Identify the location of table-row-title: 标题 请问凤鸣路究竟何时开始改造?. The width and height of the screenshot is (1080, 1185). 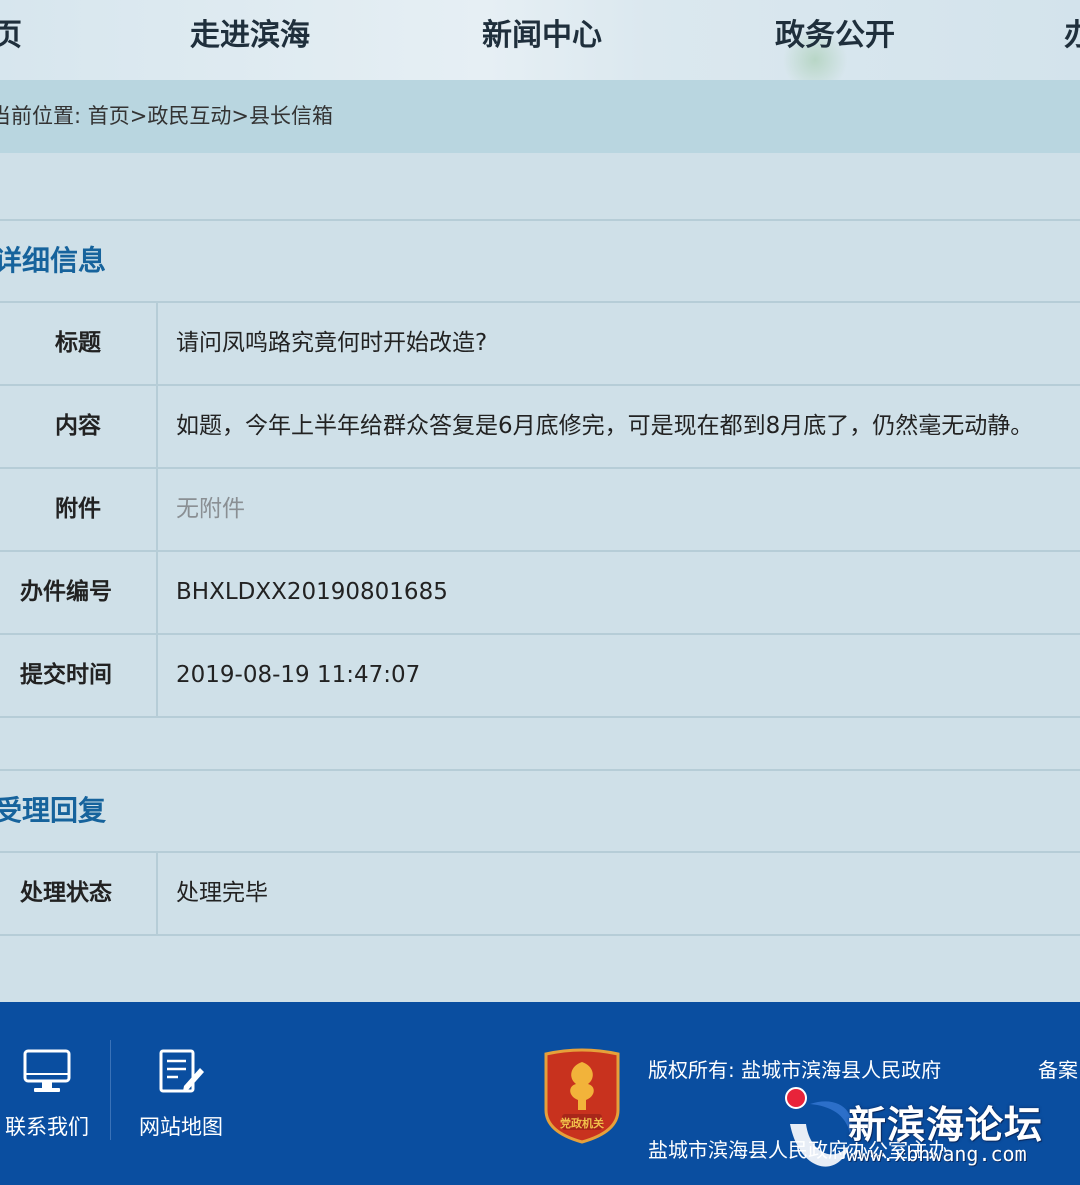
(540, 344).